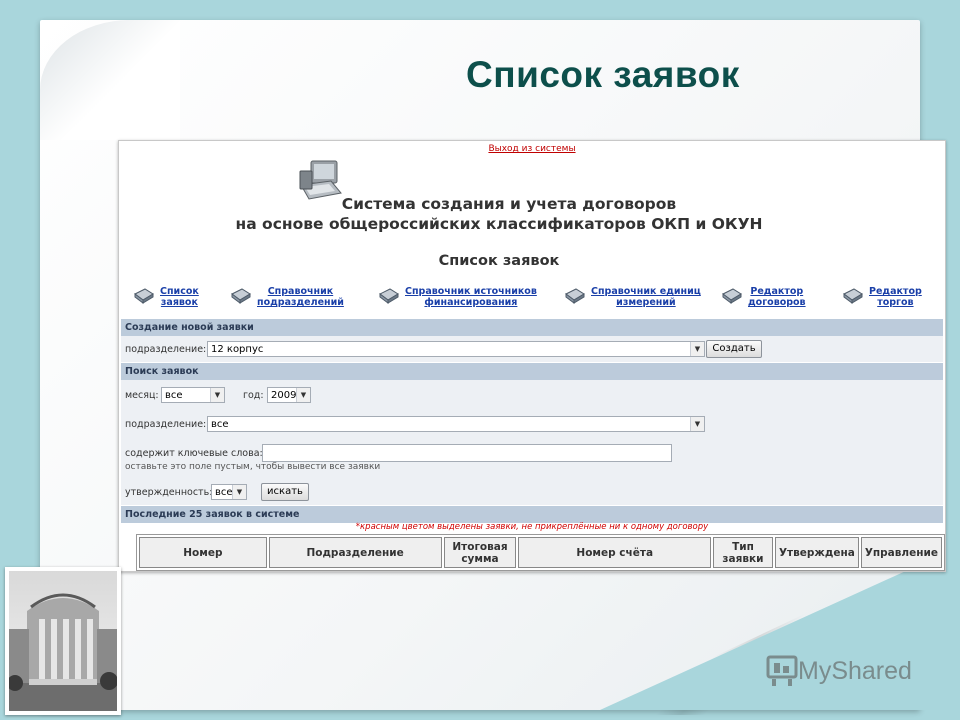 This screenshot has width=960, height=720. I want to click on create-division-label: подразделение:, so click(166, 349).